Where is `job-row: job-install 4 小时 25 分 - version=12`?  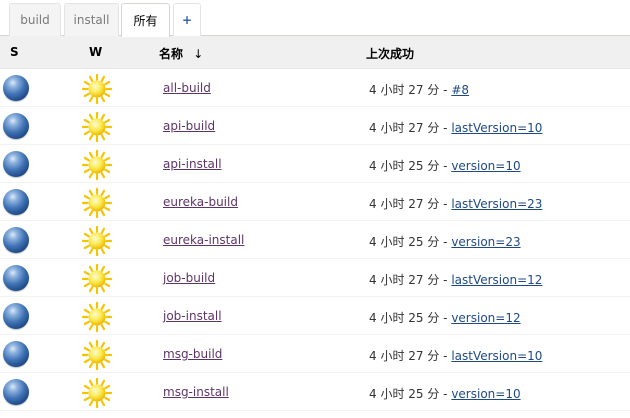 job-row: job-install 4 小时 25 分 - version=12 is located at coordinates (315, 316).